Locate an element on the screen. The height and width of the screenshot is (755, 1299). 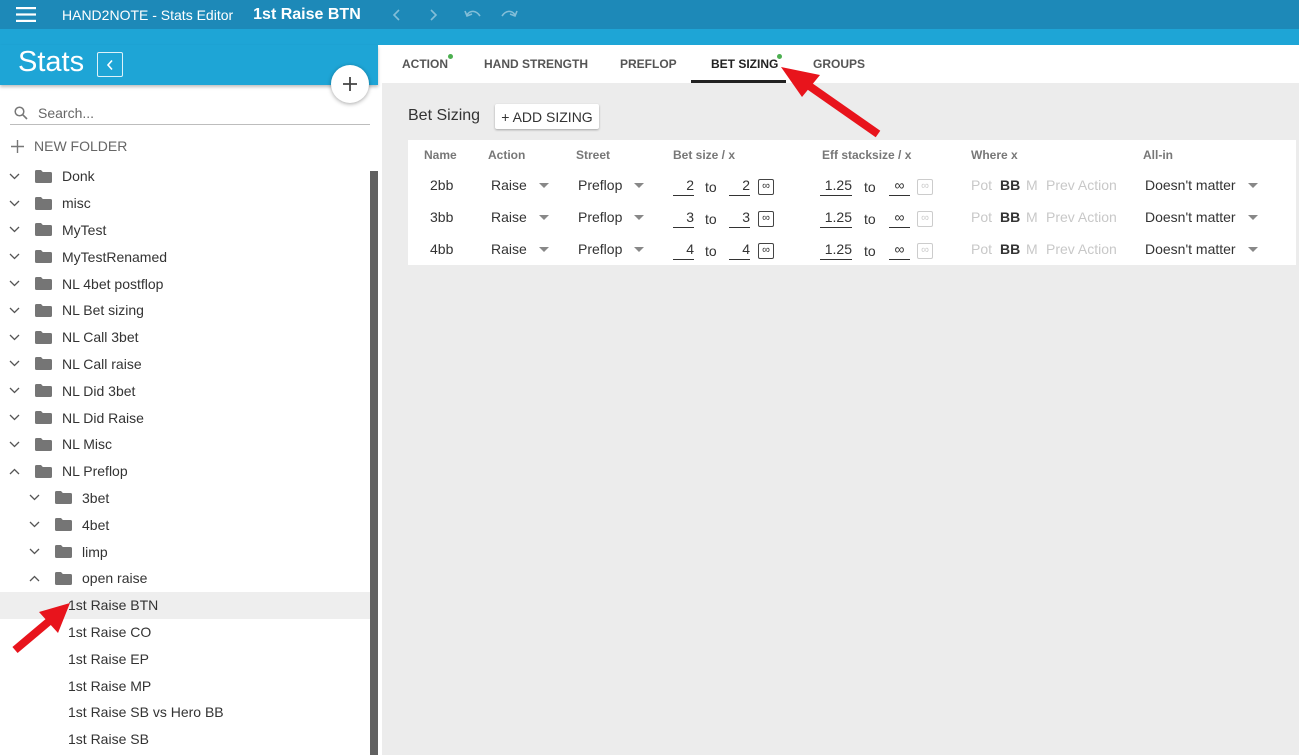
bet-size-to-input: 4 is located at coordinates (739, 250).